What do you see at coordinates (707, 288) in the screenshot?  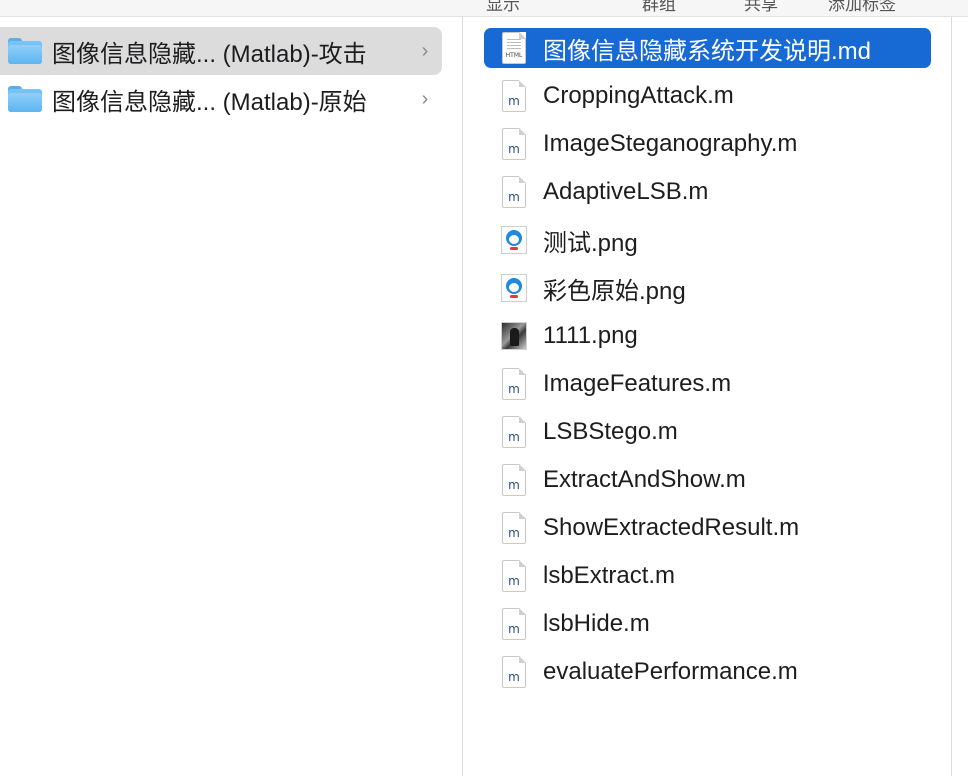 I see `file-row: 彩色原始.png` at bounding box center [707, 288].